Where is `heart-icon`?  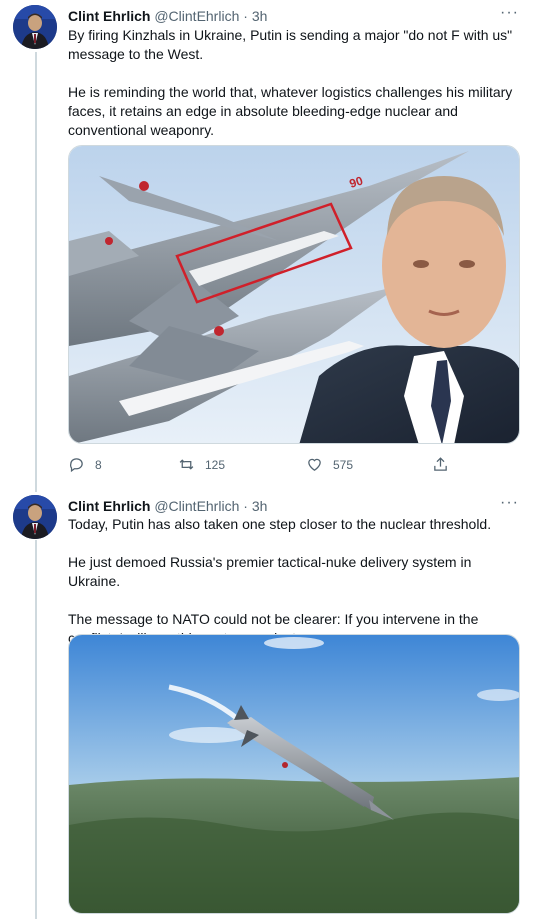
heart-icon is located at coordinates (314, 464).